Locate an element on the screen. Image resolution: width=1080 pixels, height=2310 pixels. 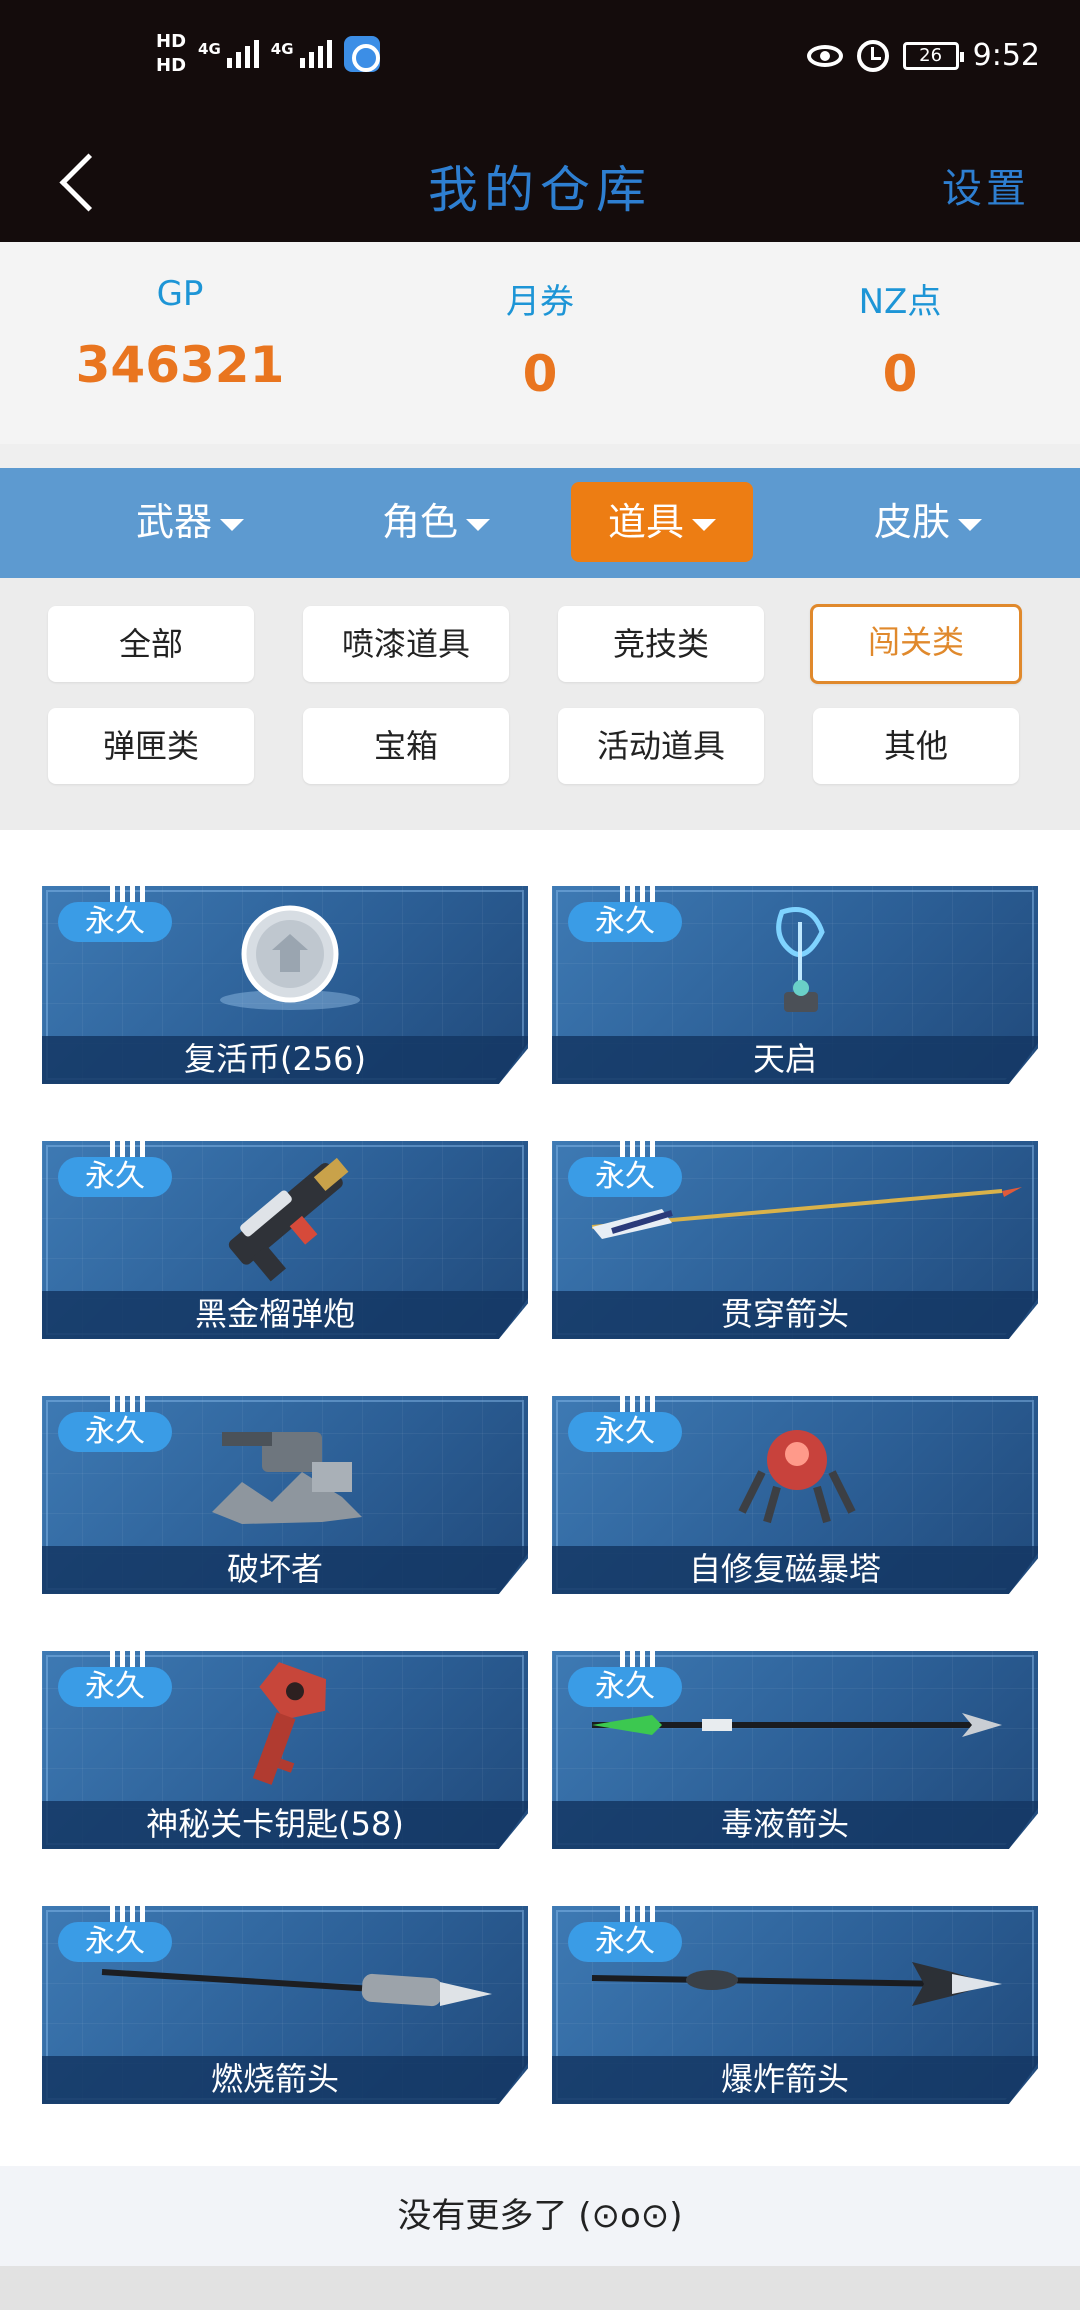
alarm-icon is located at coordinates (872, 55).